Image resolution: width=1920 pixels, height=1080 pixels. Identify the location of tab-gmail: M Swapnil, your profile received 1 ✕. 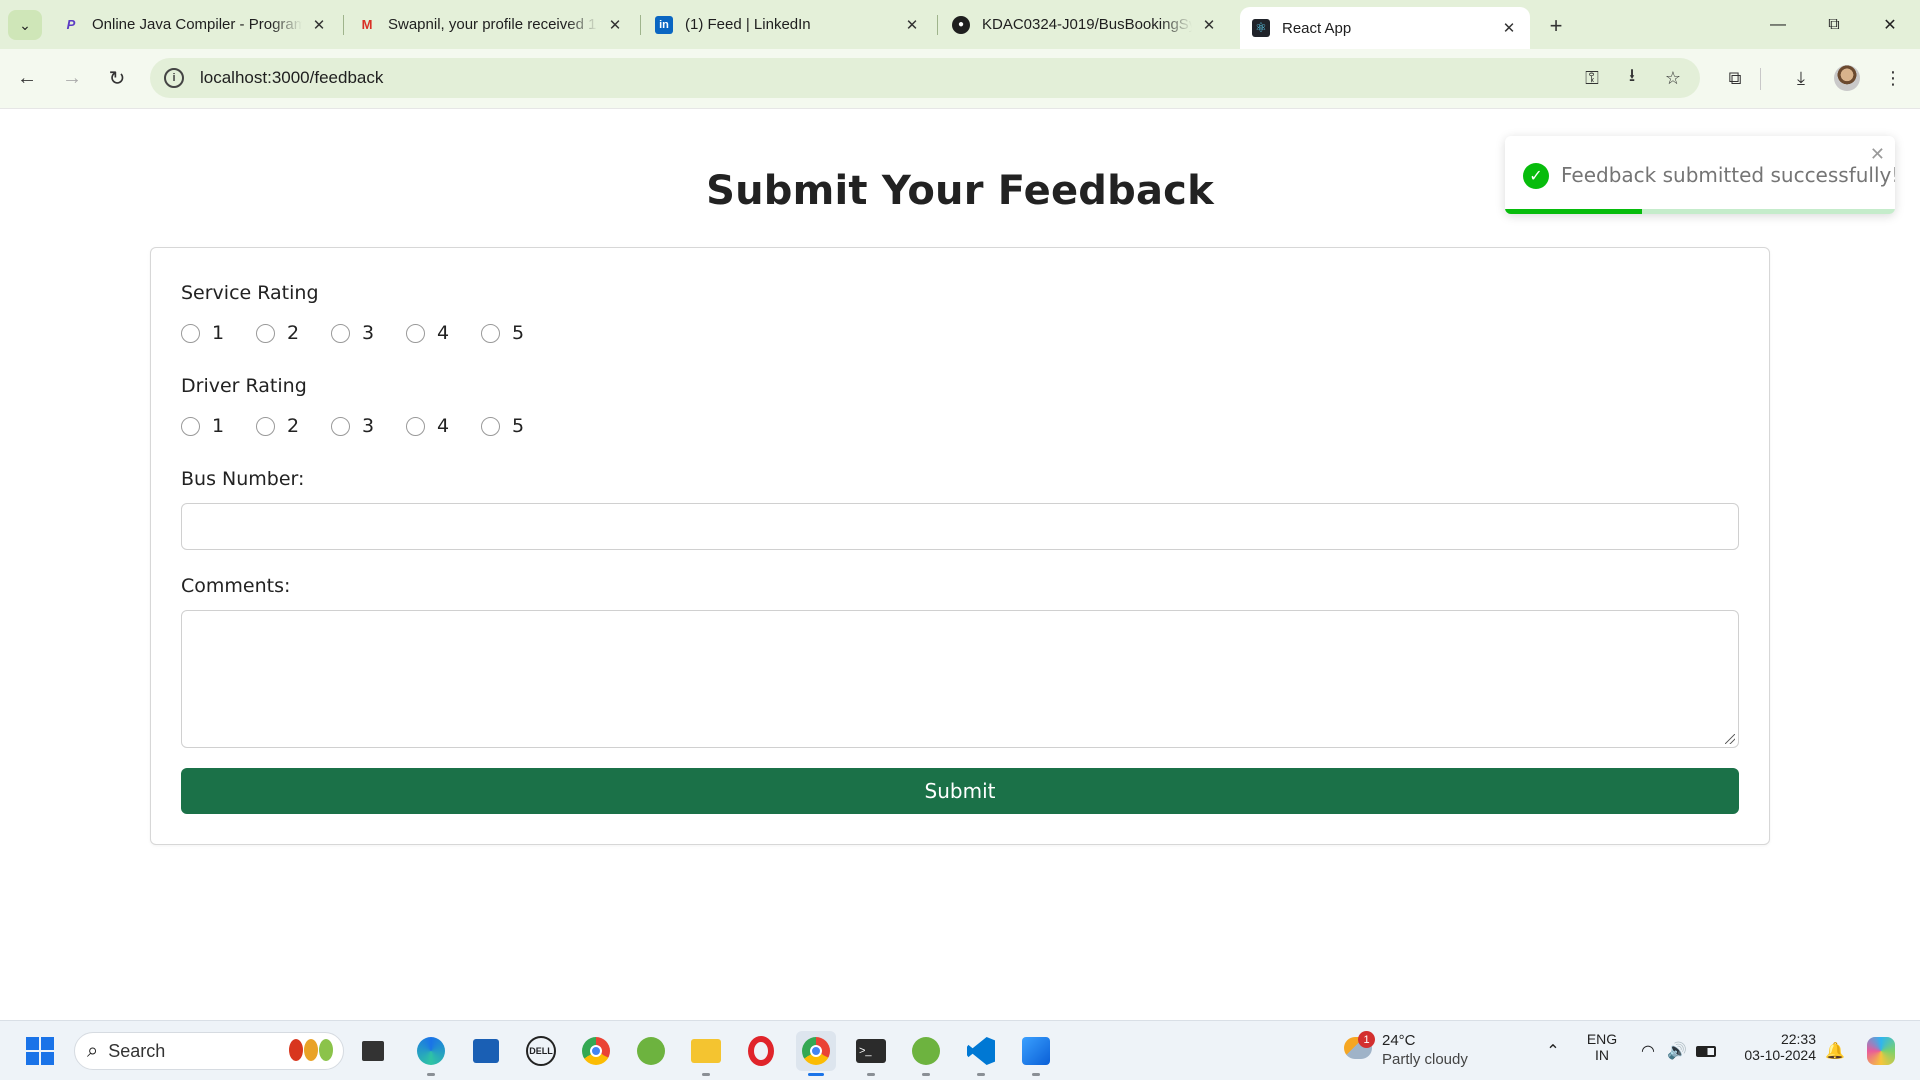
(491, 24).